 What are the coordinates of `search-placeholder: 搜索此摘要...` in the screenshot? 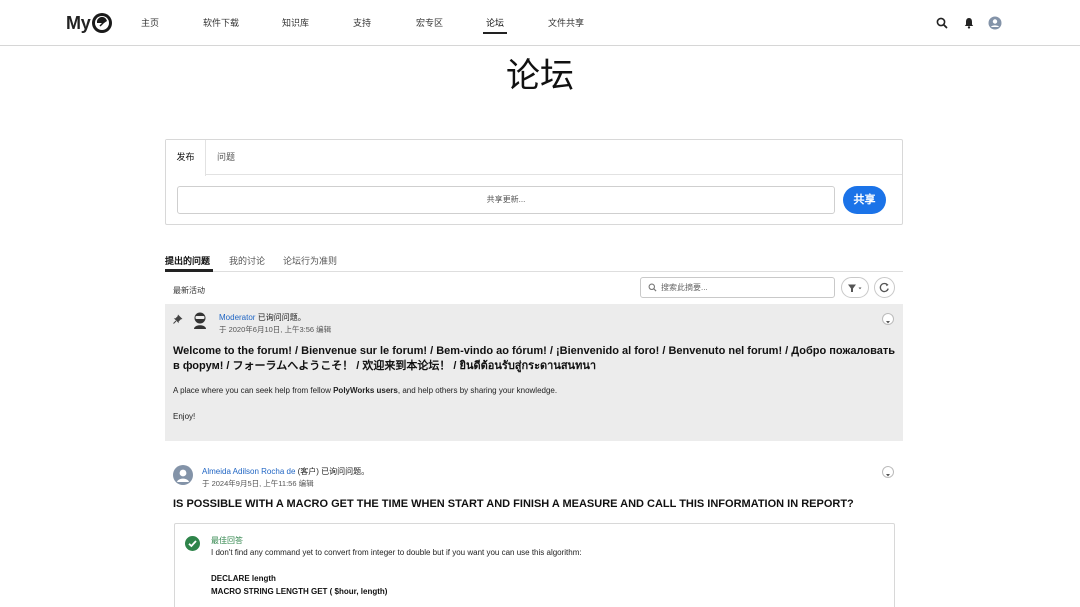 It's located at (684, 287).